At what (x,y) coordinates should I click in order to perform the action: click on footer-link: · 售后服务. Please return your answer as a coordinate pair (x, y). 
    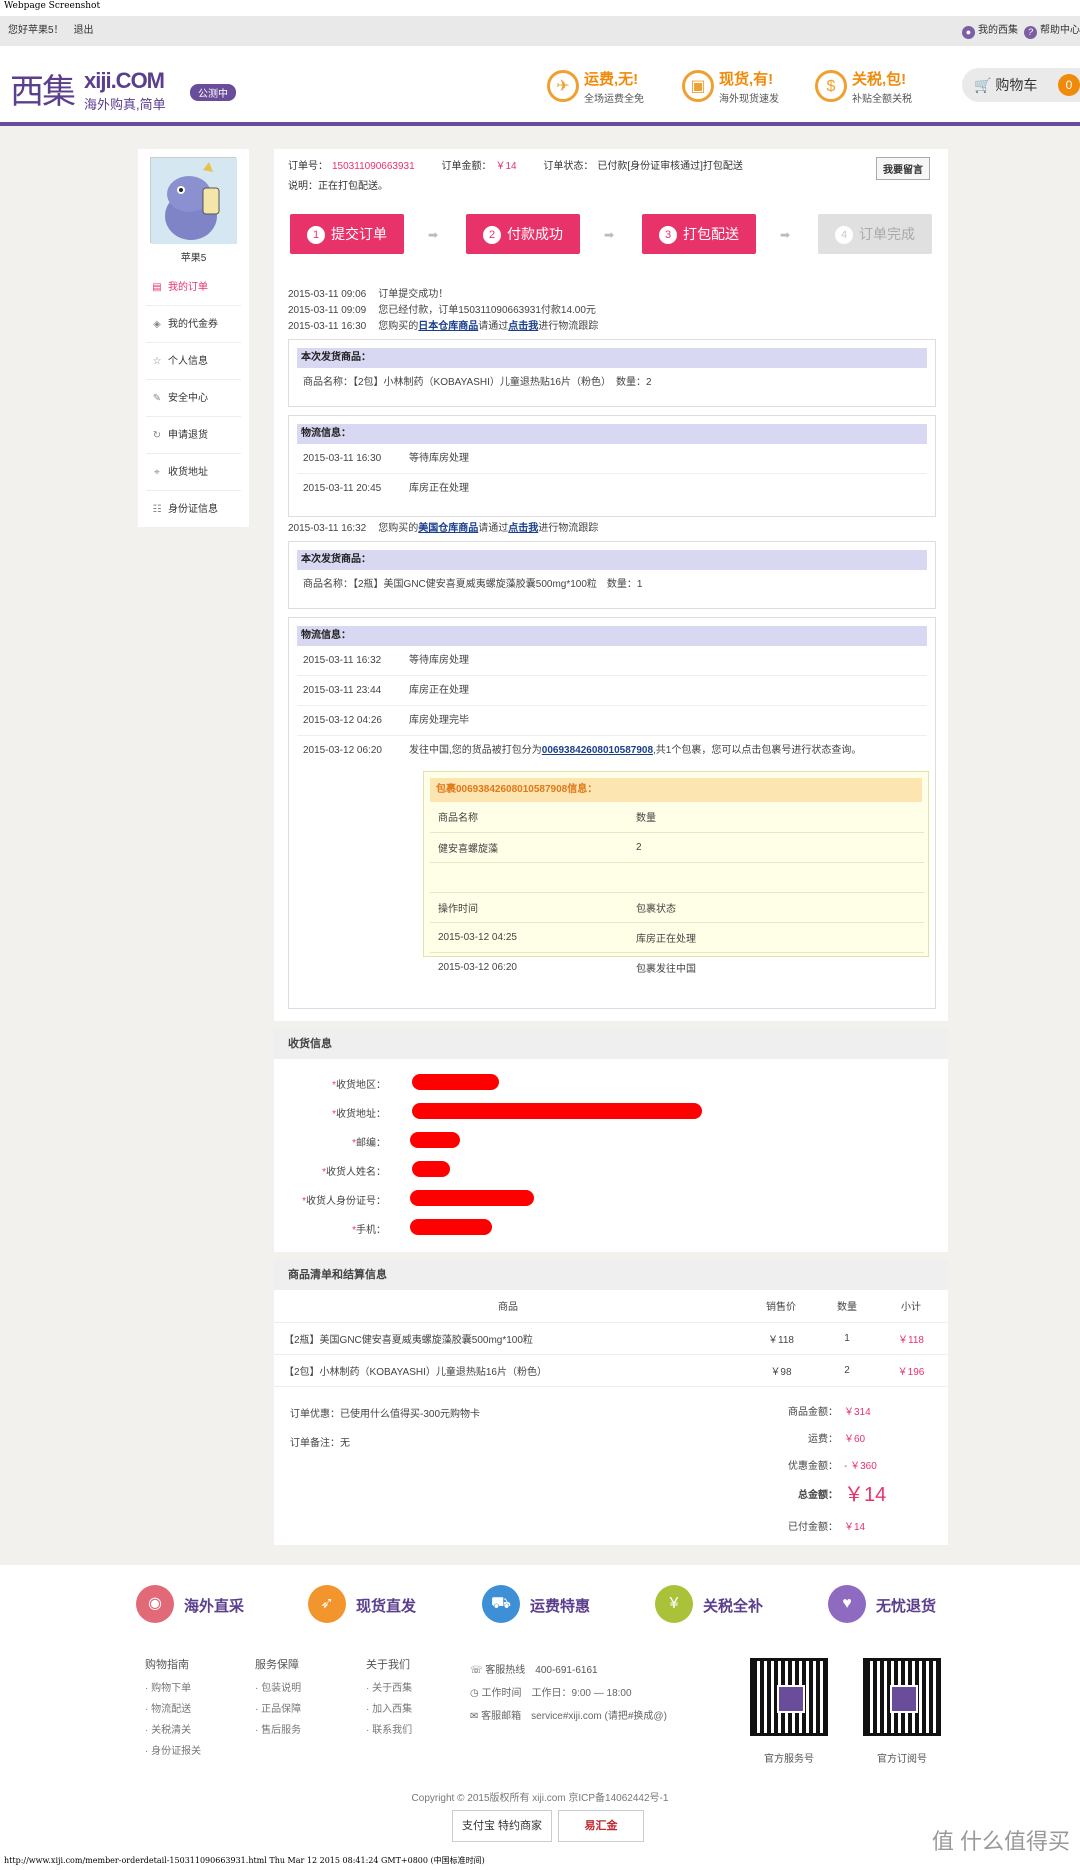
    Looking at the image, I should click on (278, 1730).